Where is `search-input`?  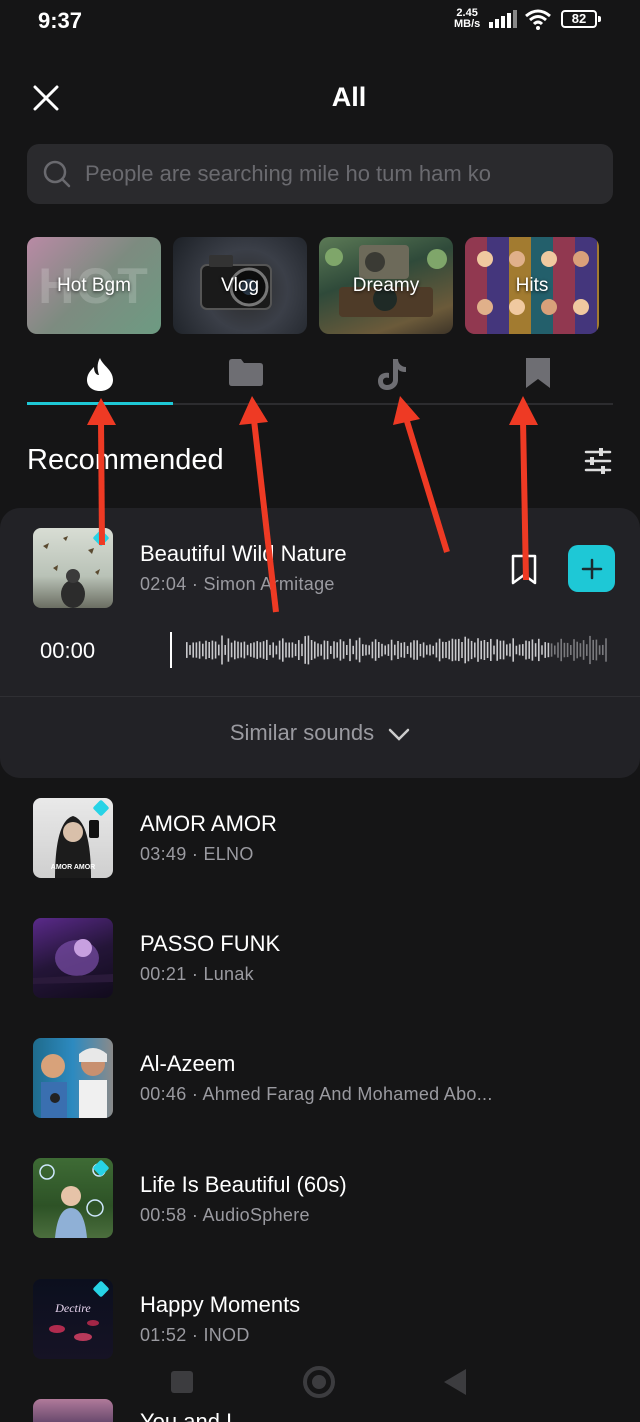 search-input is located at coordinates (349, 174).